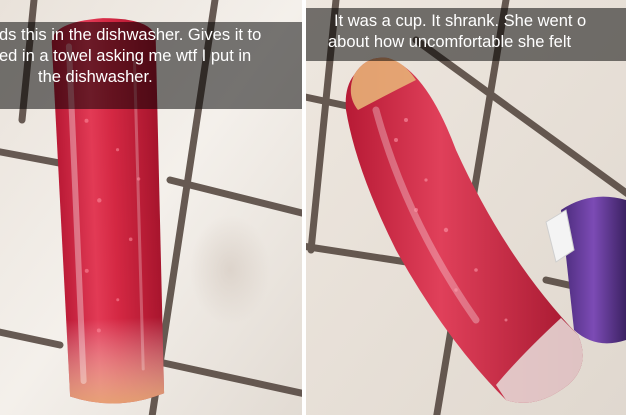 The height and width of the screenshot is (415, 626). What do you see at coordinates (460, 21) in the screenshot?
I see `caption-line: It was a cup. It shrank. She went o` at bounding box center [460, 21].